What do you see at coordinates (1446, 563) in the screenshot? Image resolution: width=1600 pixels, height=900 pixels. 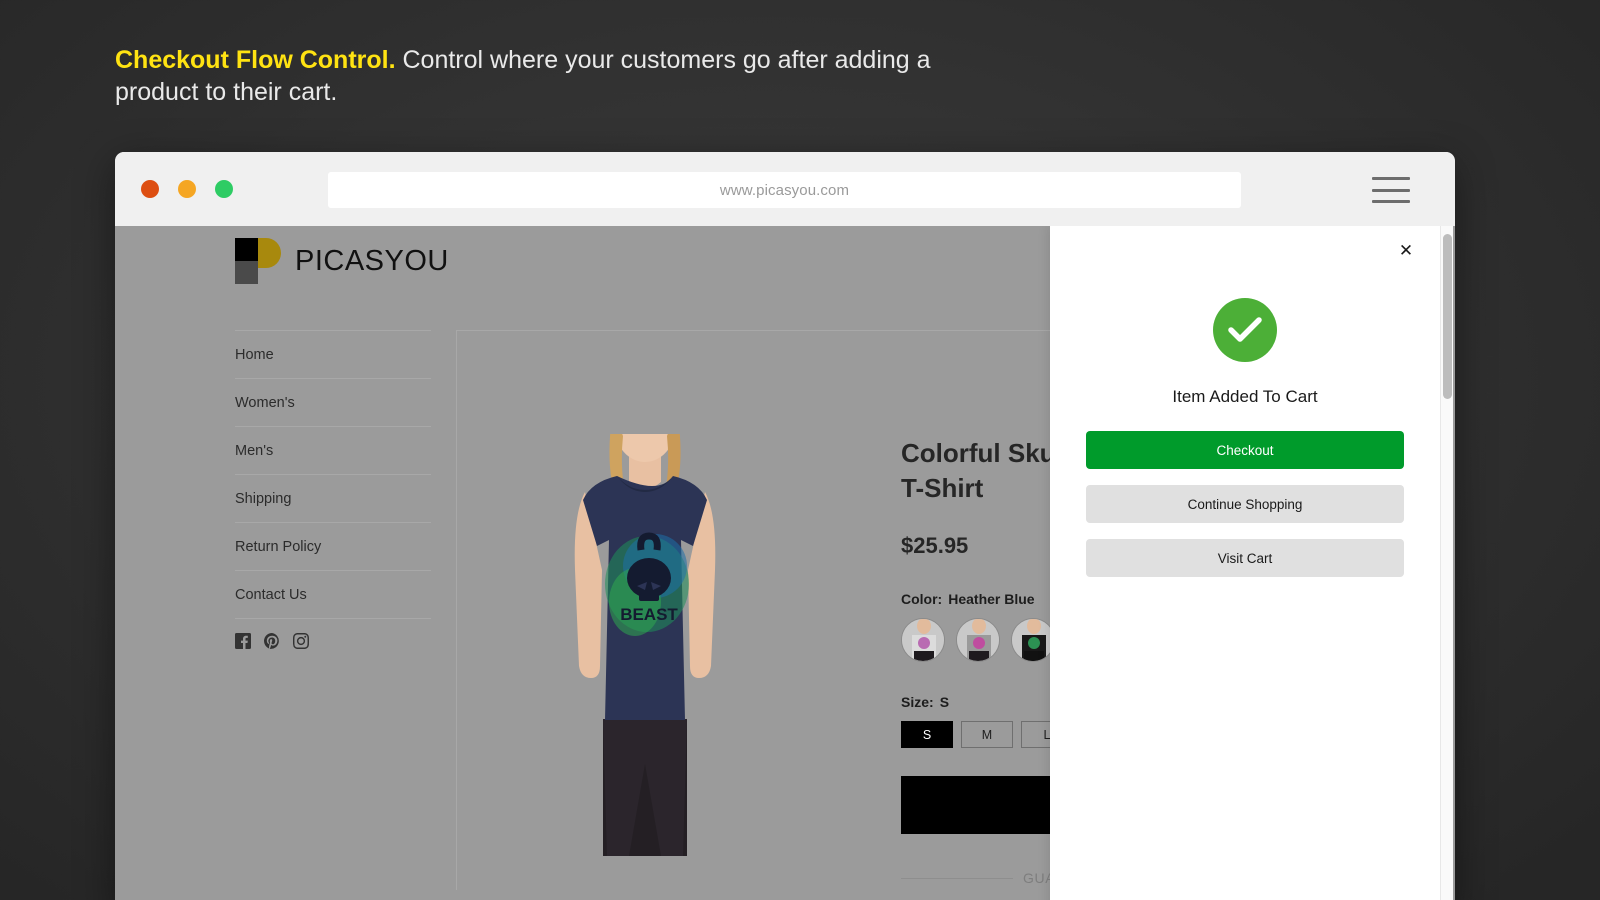 I see `page-scrollbar` at bounding box center [1446, 563].